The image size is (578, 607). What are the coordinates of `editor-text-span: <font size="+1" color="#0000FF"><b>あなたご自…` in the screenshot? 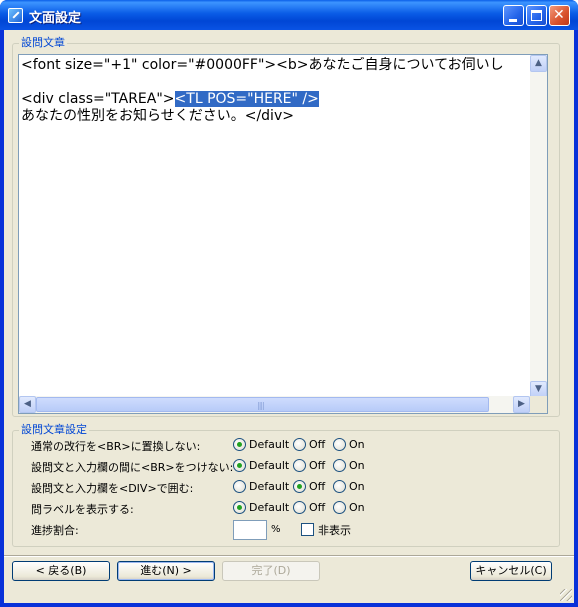 It's located at (262, 65).